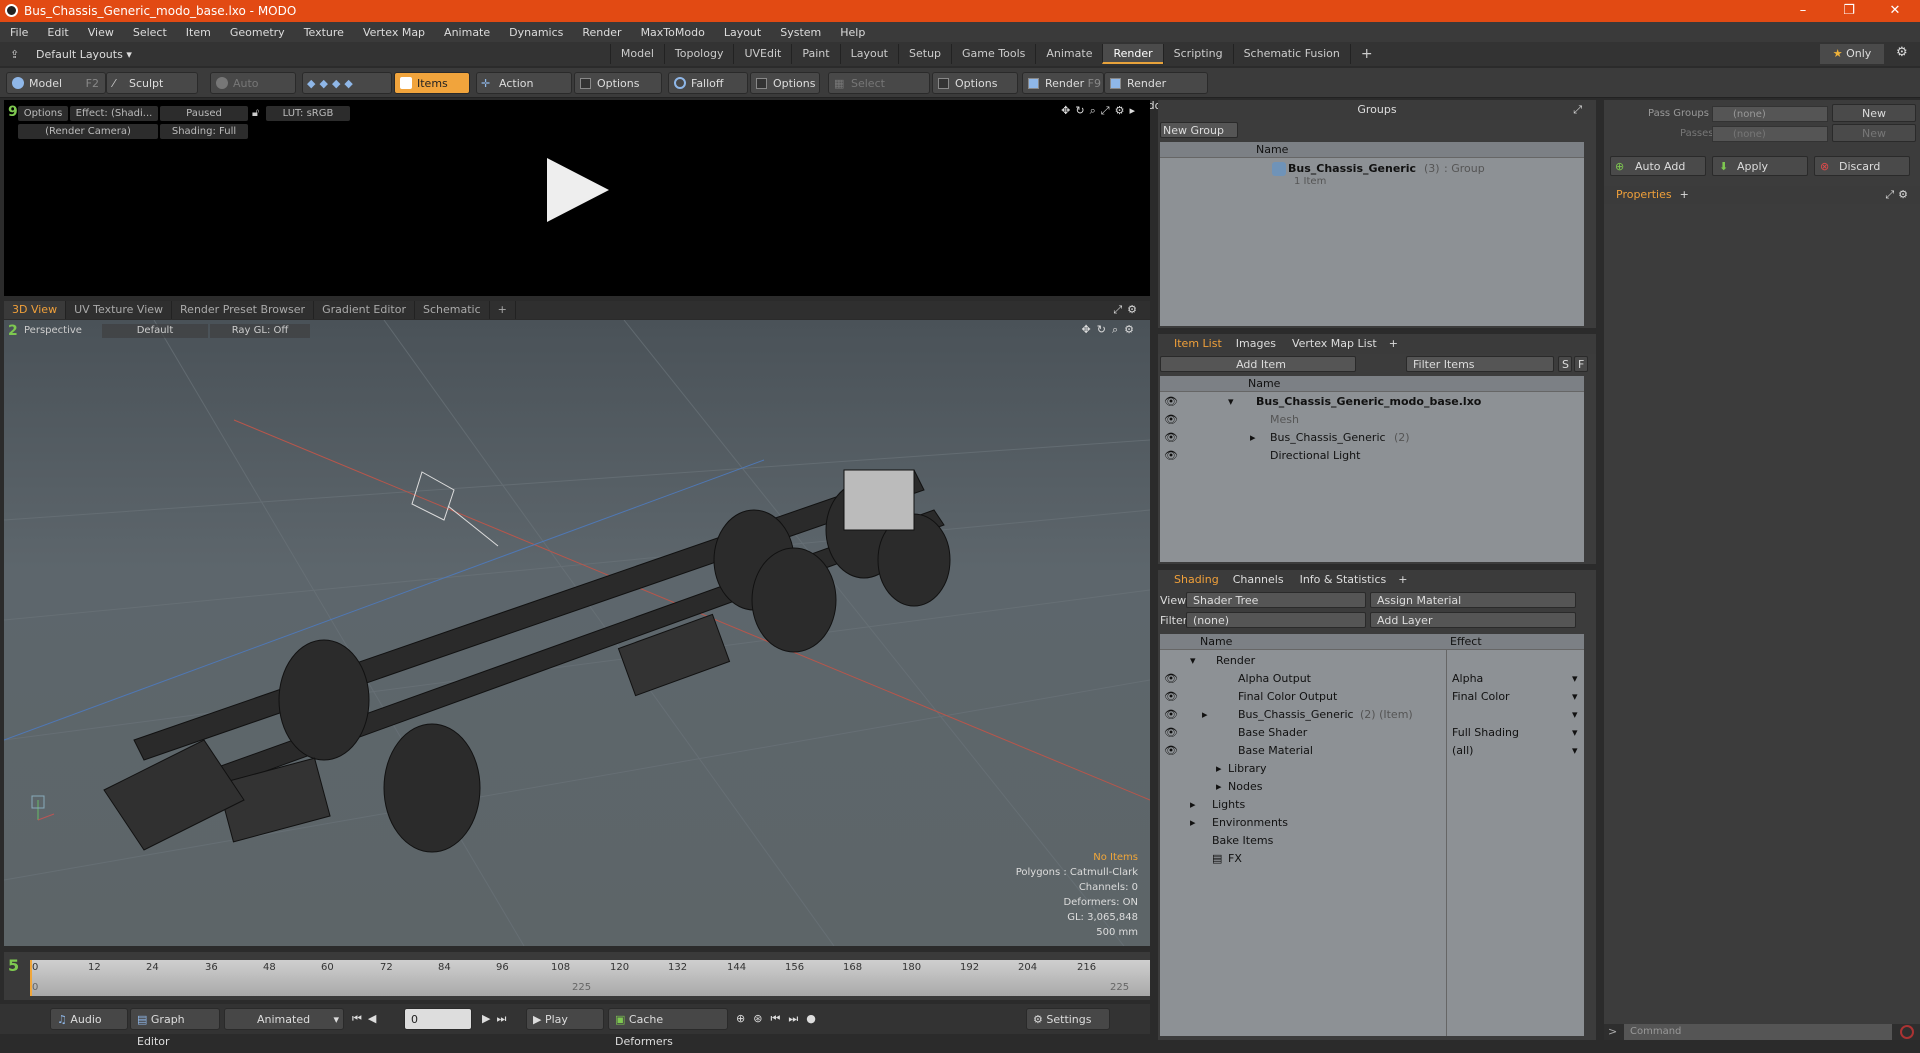  Describe the element at coordinates (89, 1019) in the screenshot. I see `audio-button: ♫ Audio` at that location.